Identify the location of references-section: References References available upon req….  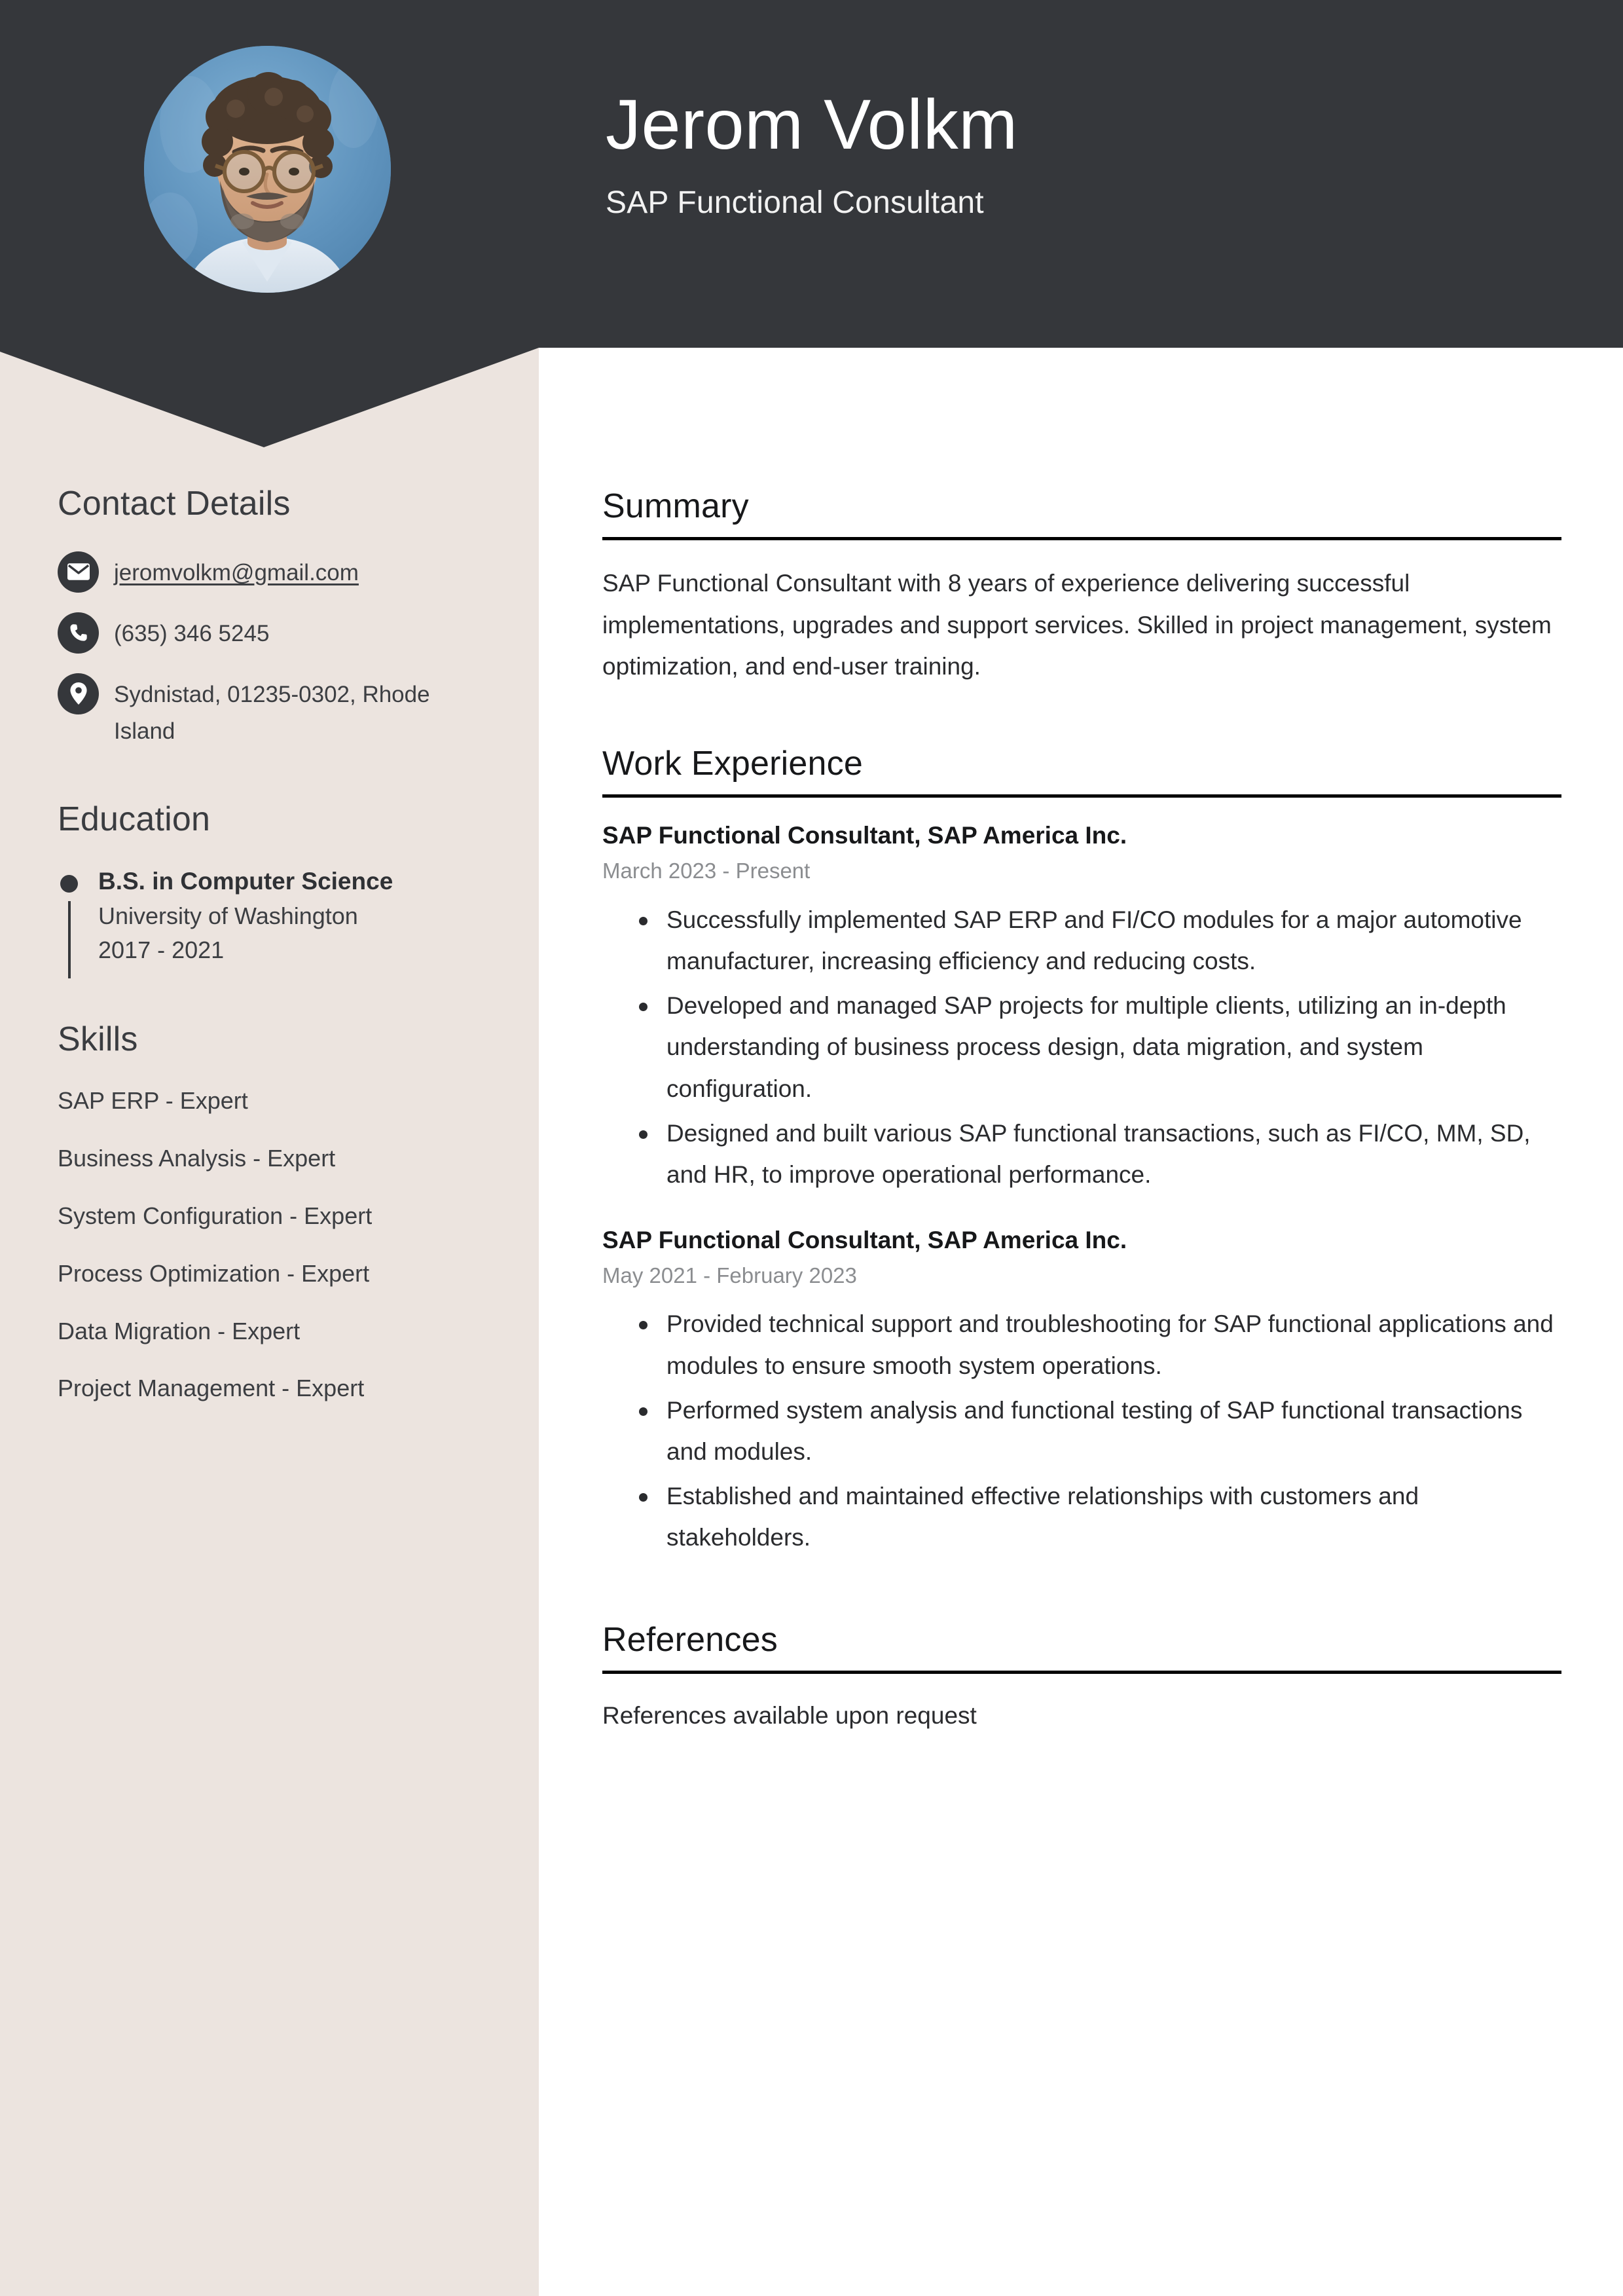
(1081, 1678).